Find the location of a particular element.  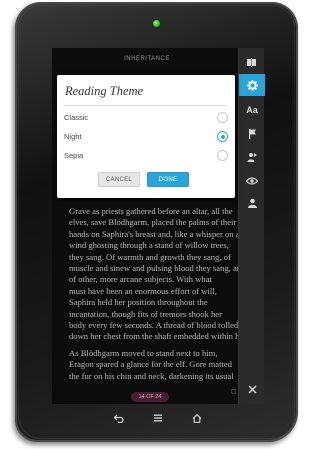

home-icon is located at coordinates (197, 418).